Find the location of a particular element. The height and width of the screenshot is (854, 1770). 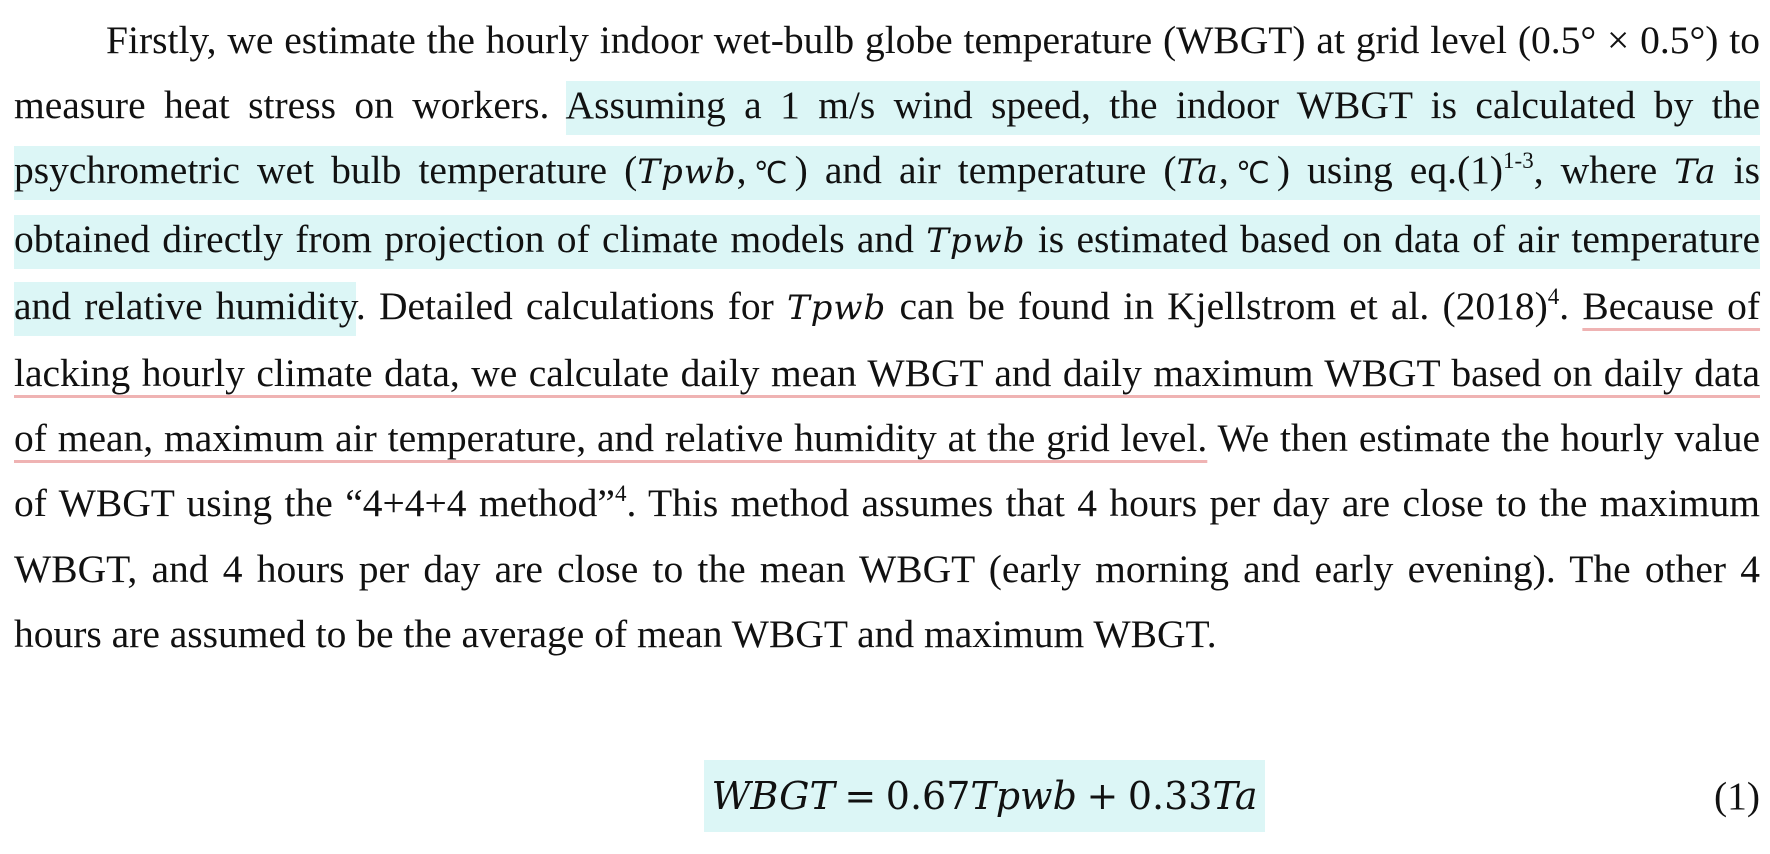

math-operator: = is located at coordinates (860, 796).